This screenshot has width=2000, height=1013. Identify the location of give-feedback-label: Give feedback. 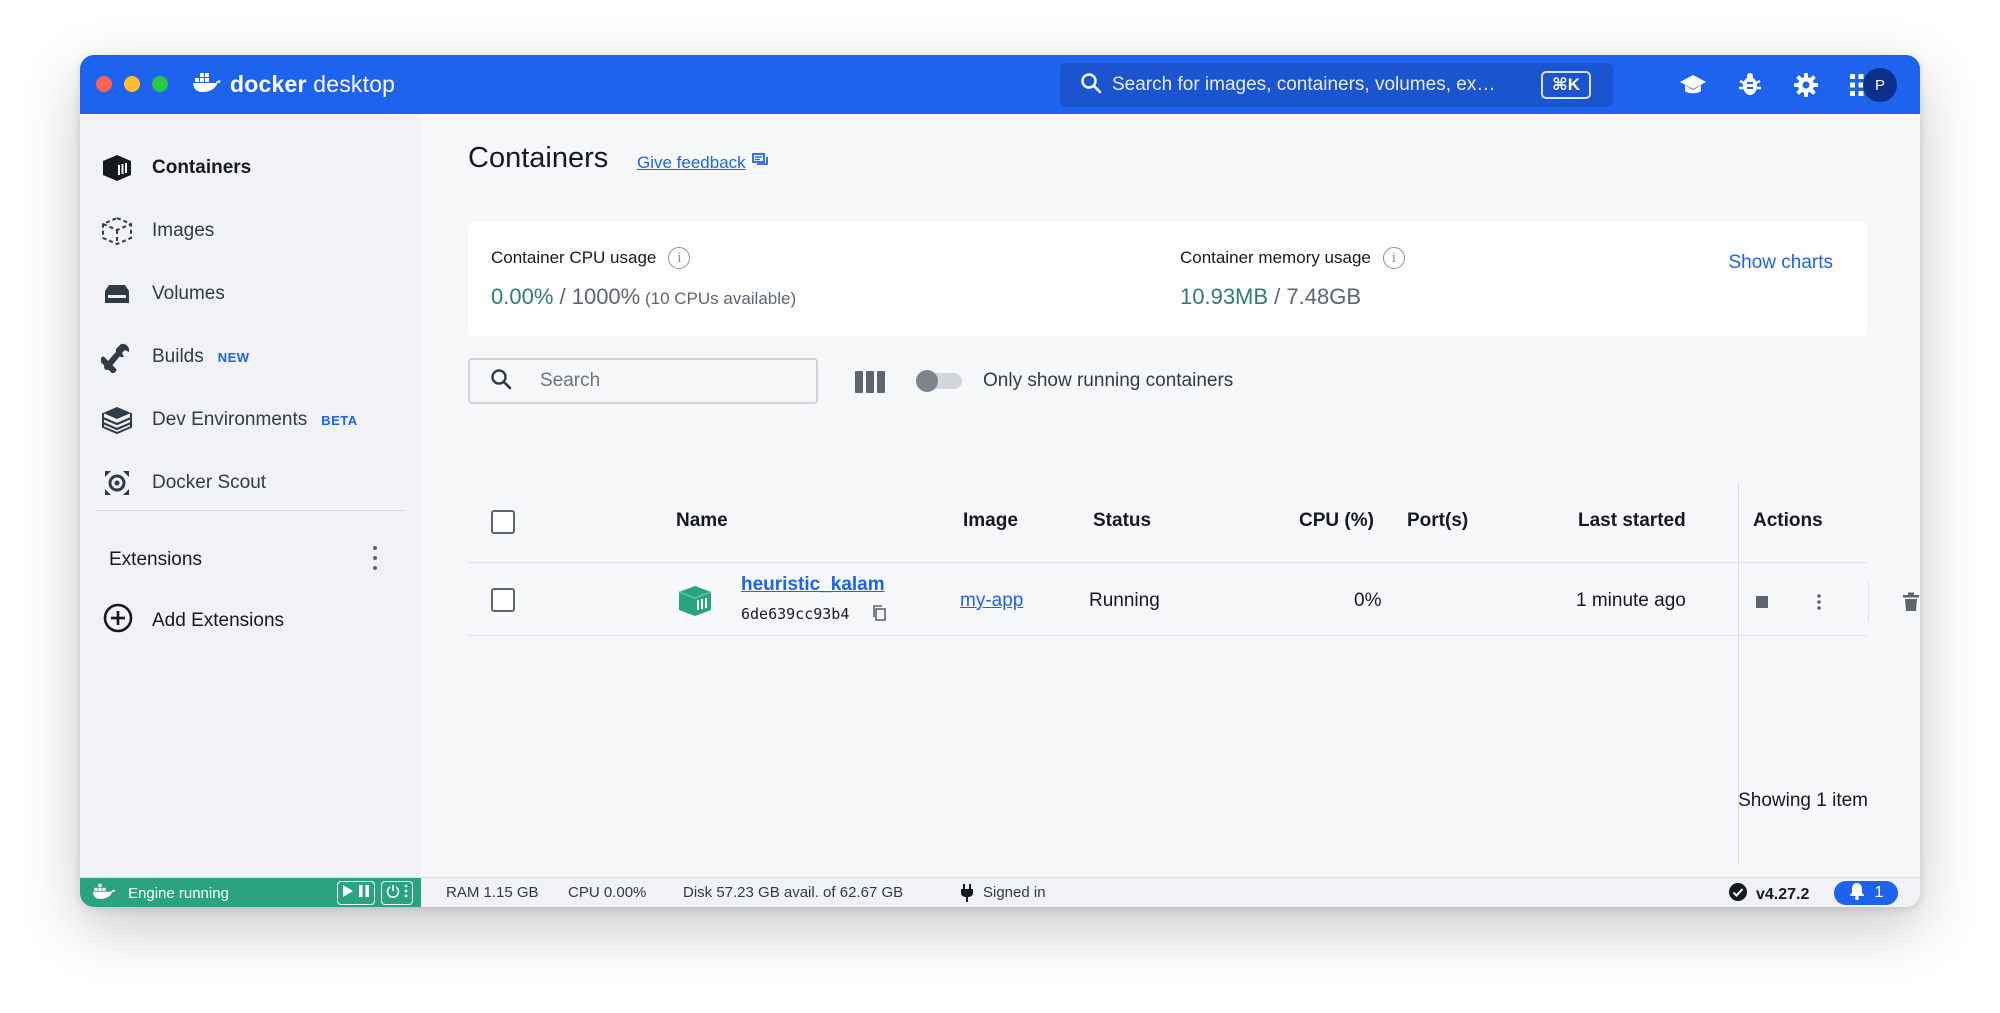
(691, 162).